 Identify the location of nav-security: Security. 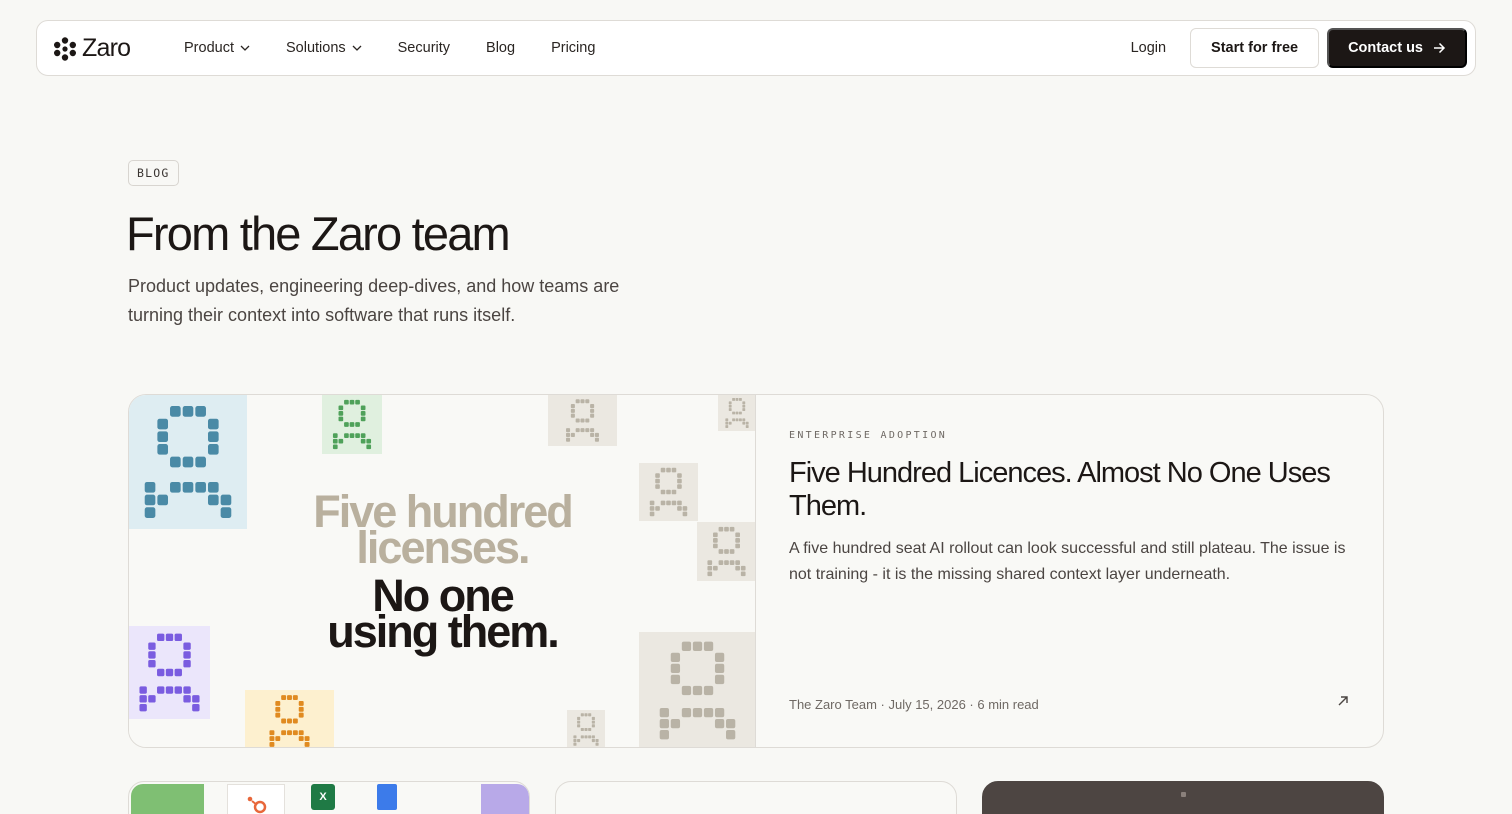
(424, 48).